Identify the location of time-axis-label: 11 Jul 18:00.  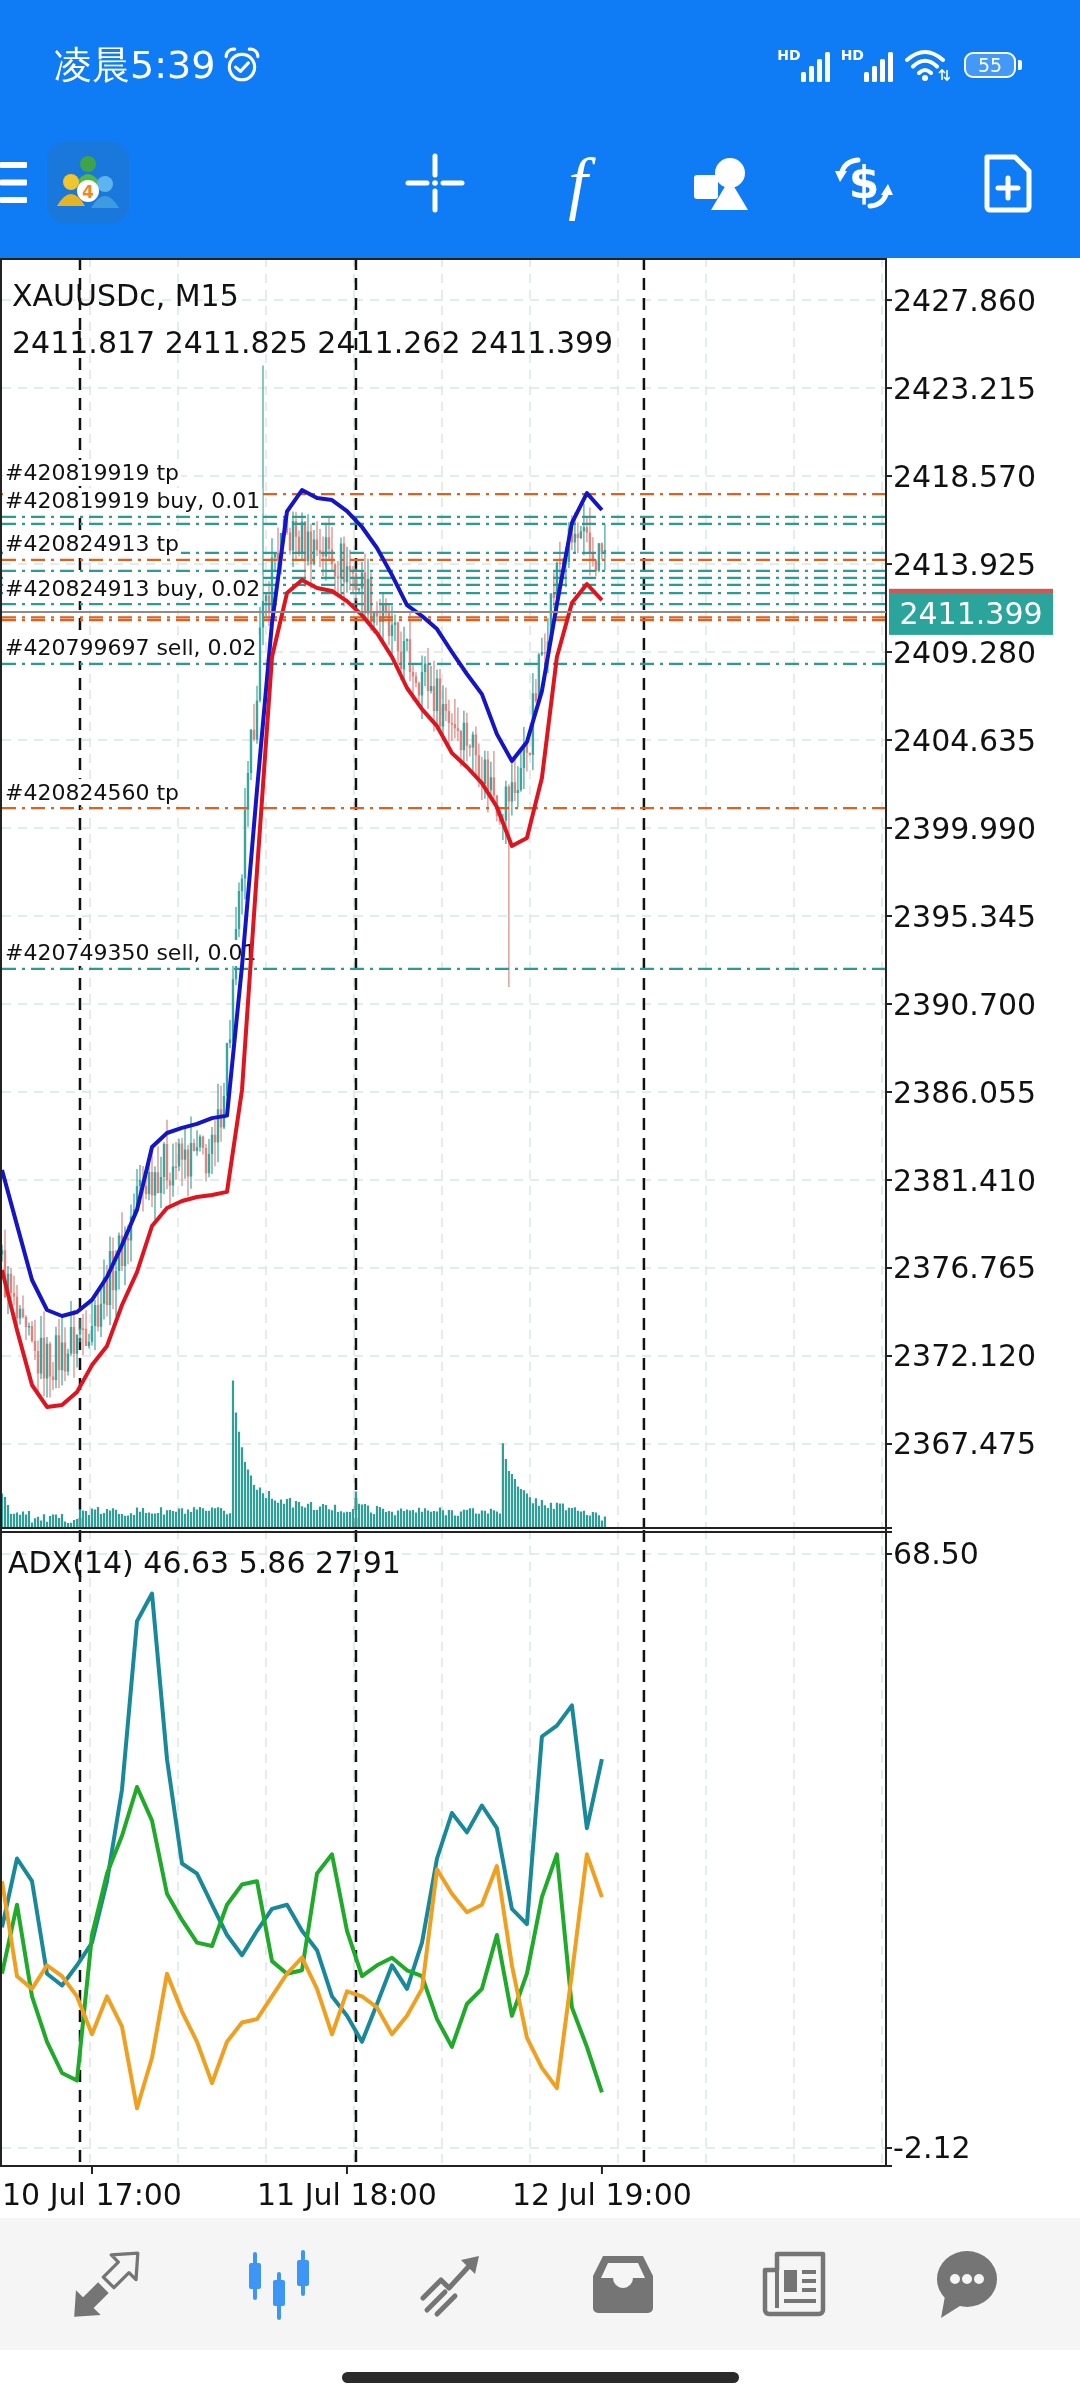
(347, 2194).